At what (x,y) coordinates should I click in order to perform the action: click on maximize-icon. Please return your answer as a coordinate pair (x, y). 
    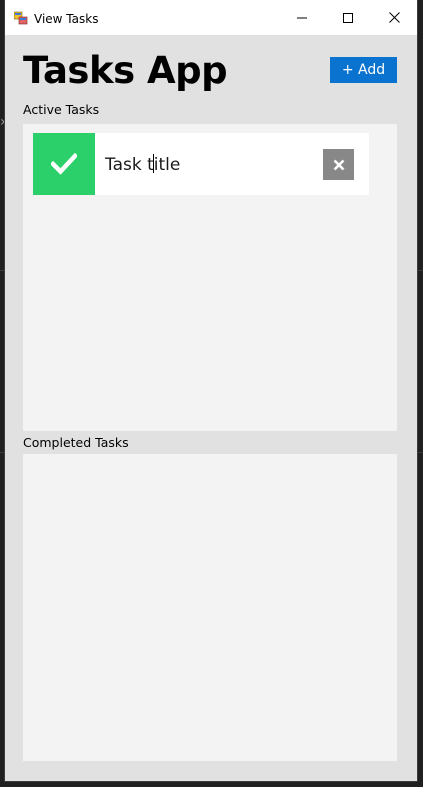
    Looking at the image, I should click on (348, 17).